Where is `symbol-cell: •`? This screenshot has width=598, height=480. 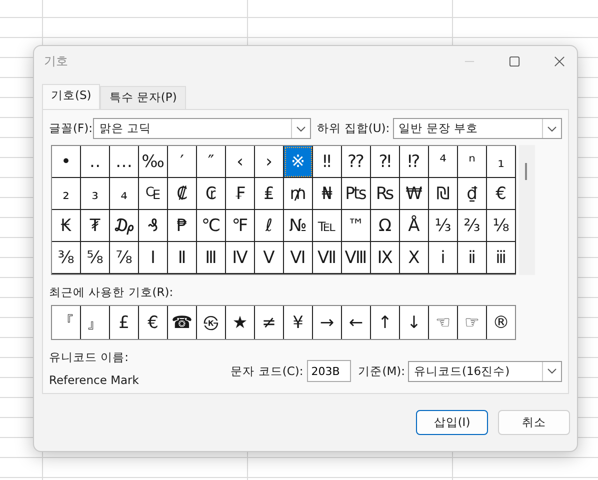
symbol-cell: • is located at coordinates (66, 162).